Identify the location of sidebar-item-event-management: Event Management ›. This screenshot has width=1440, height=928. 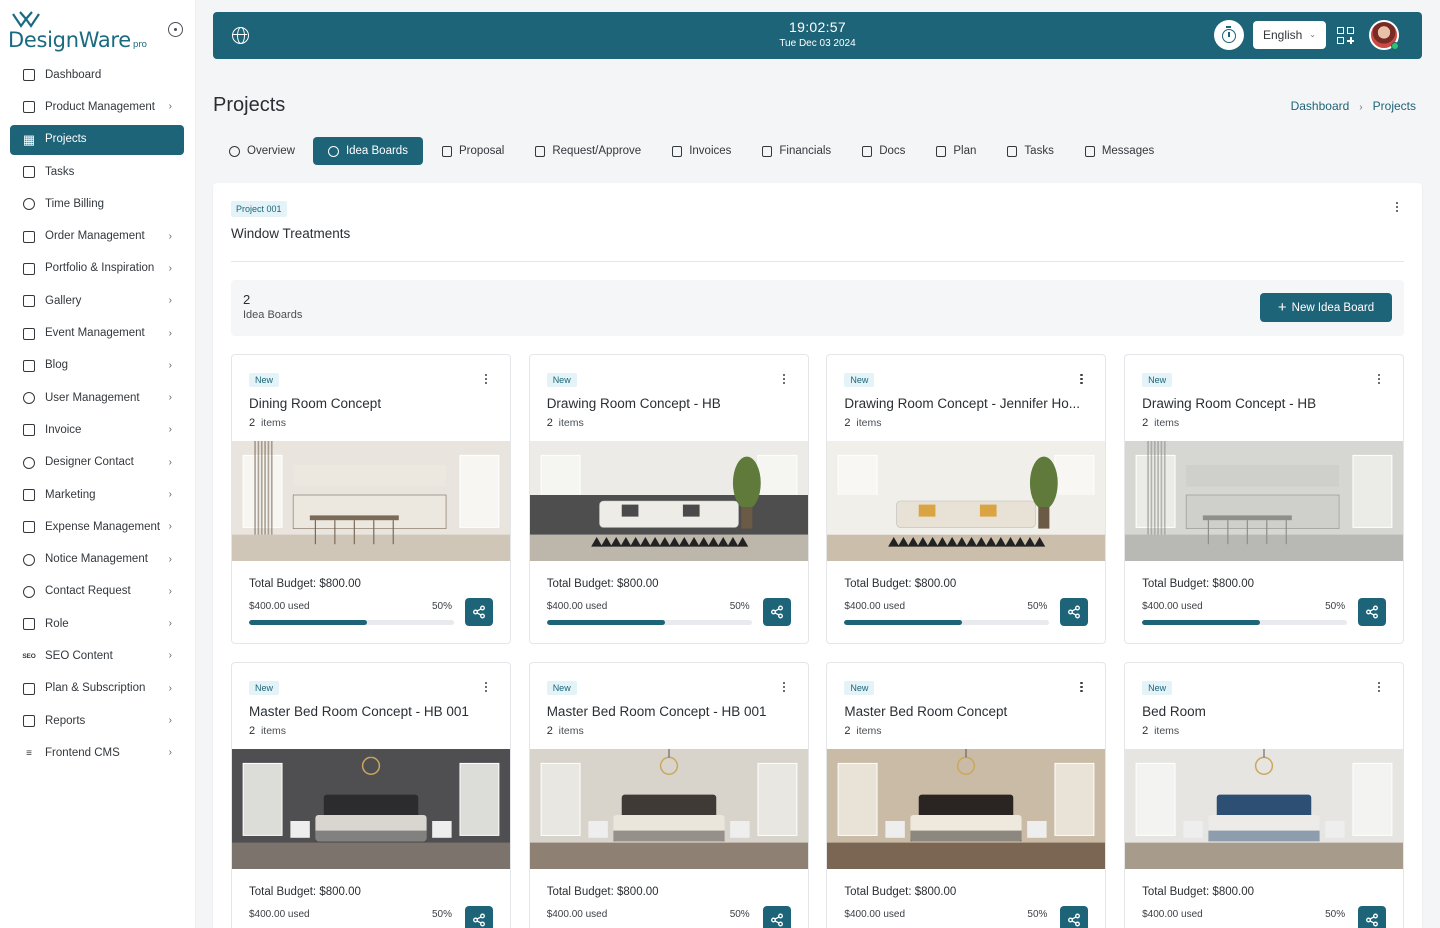
(97, 333).